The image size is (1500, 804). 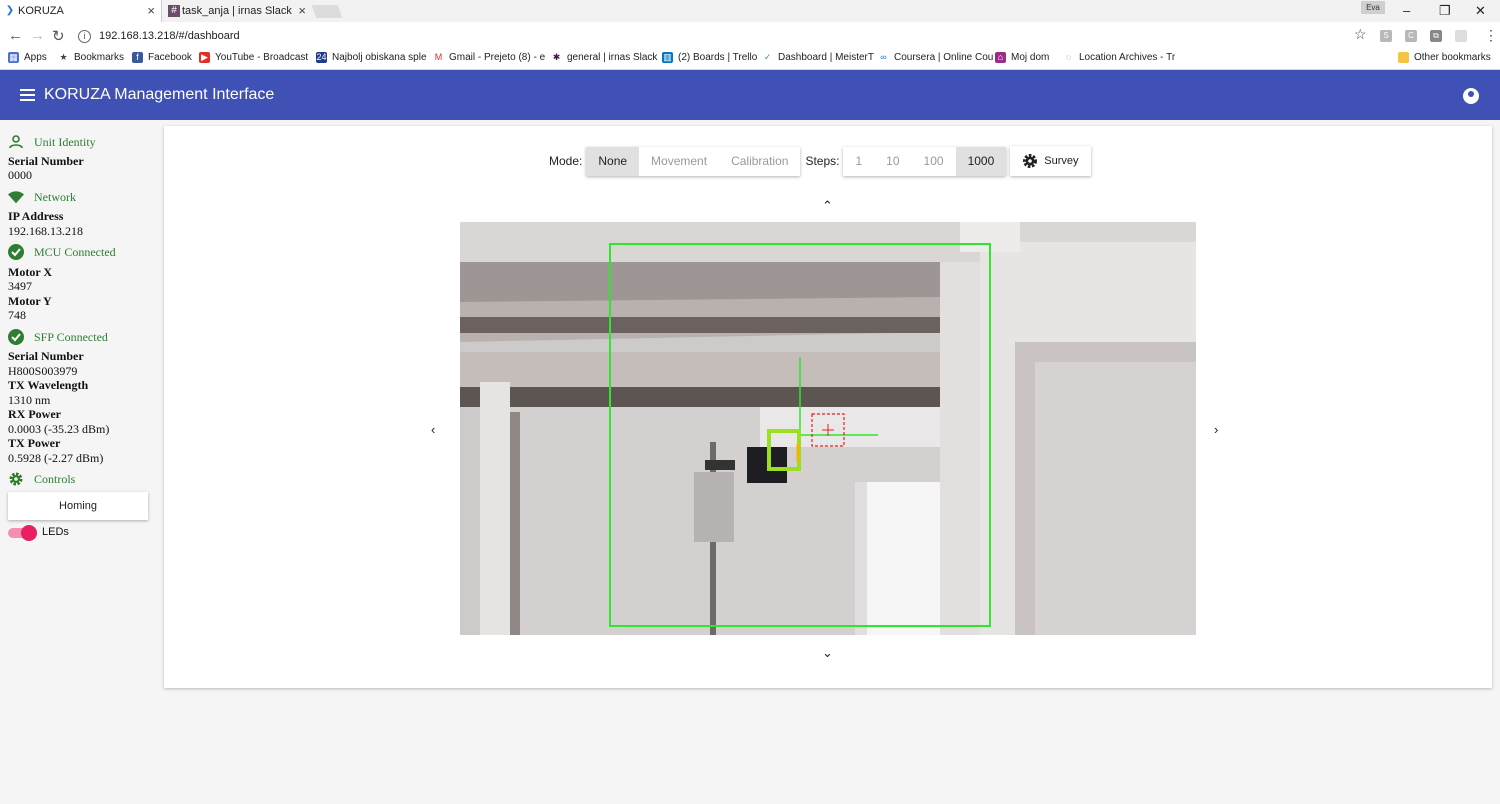 What do you see at coordinates (1373, 7) in the screenshot?
I see `profile-badge: Eva` at bounding box center [1373, 7].